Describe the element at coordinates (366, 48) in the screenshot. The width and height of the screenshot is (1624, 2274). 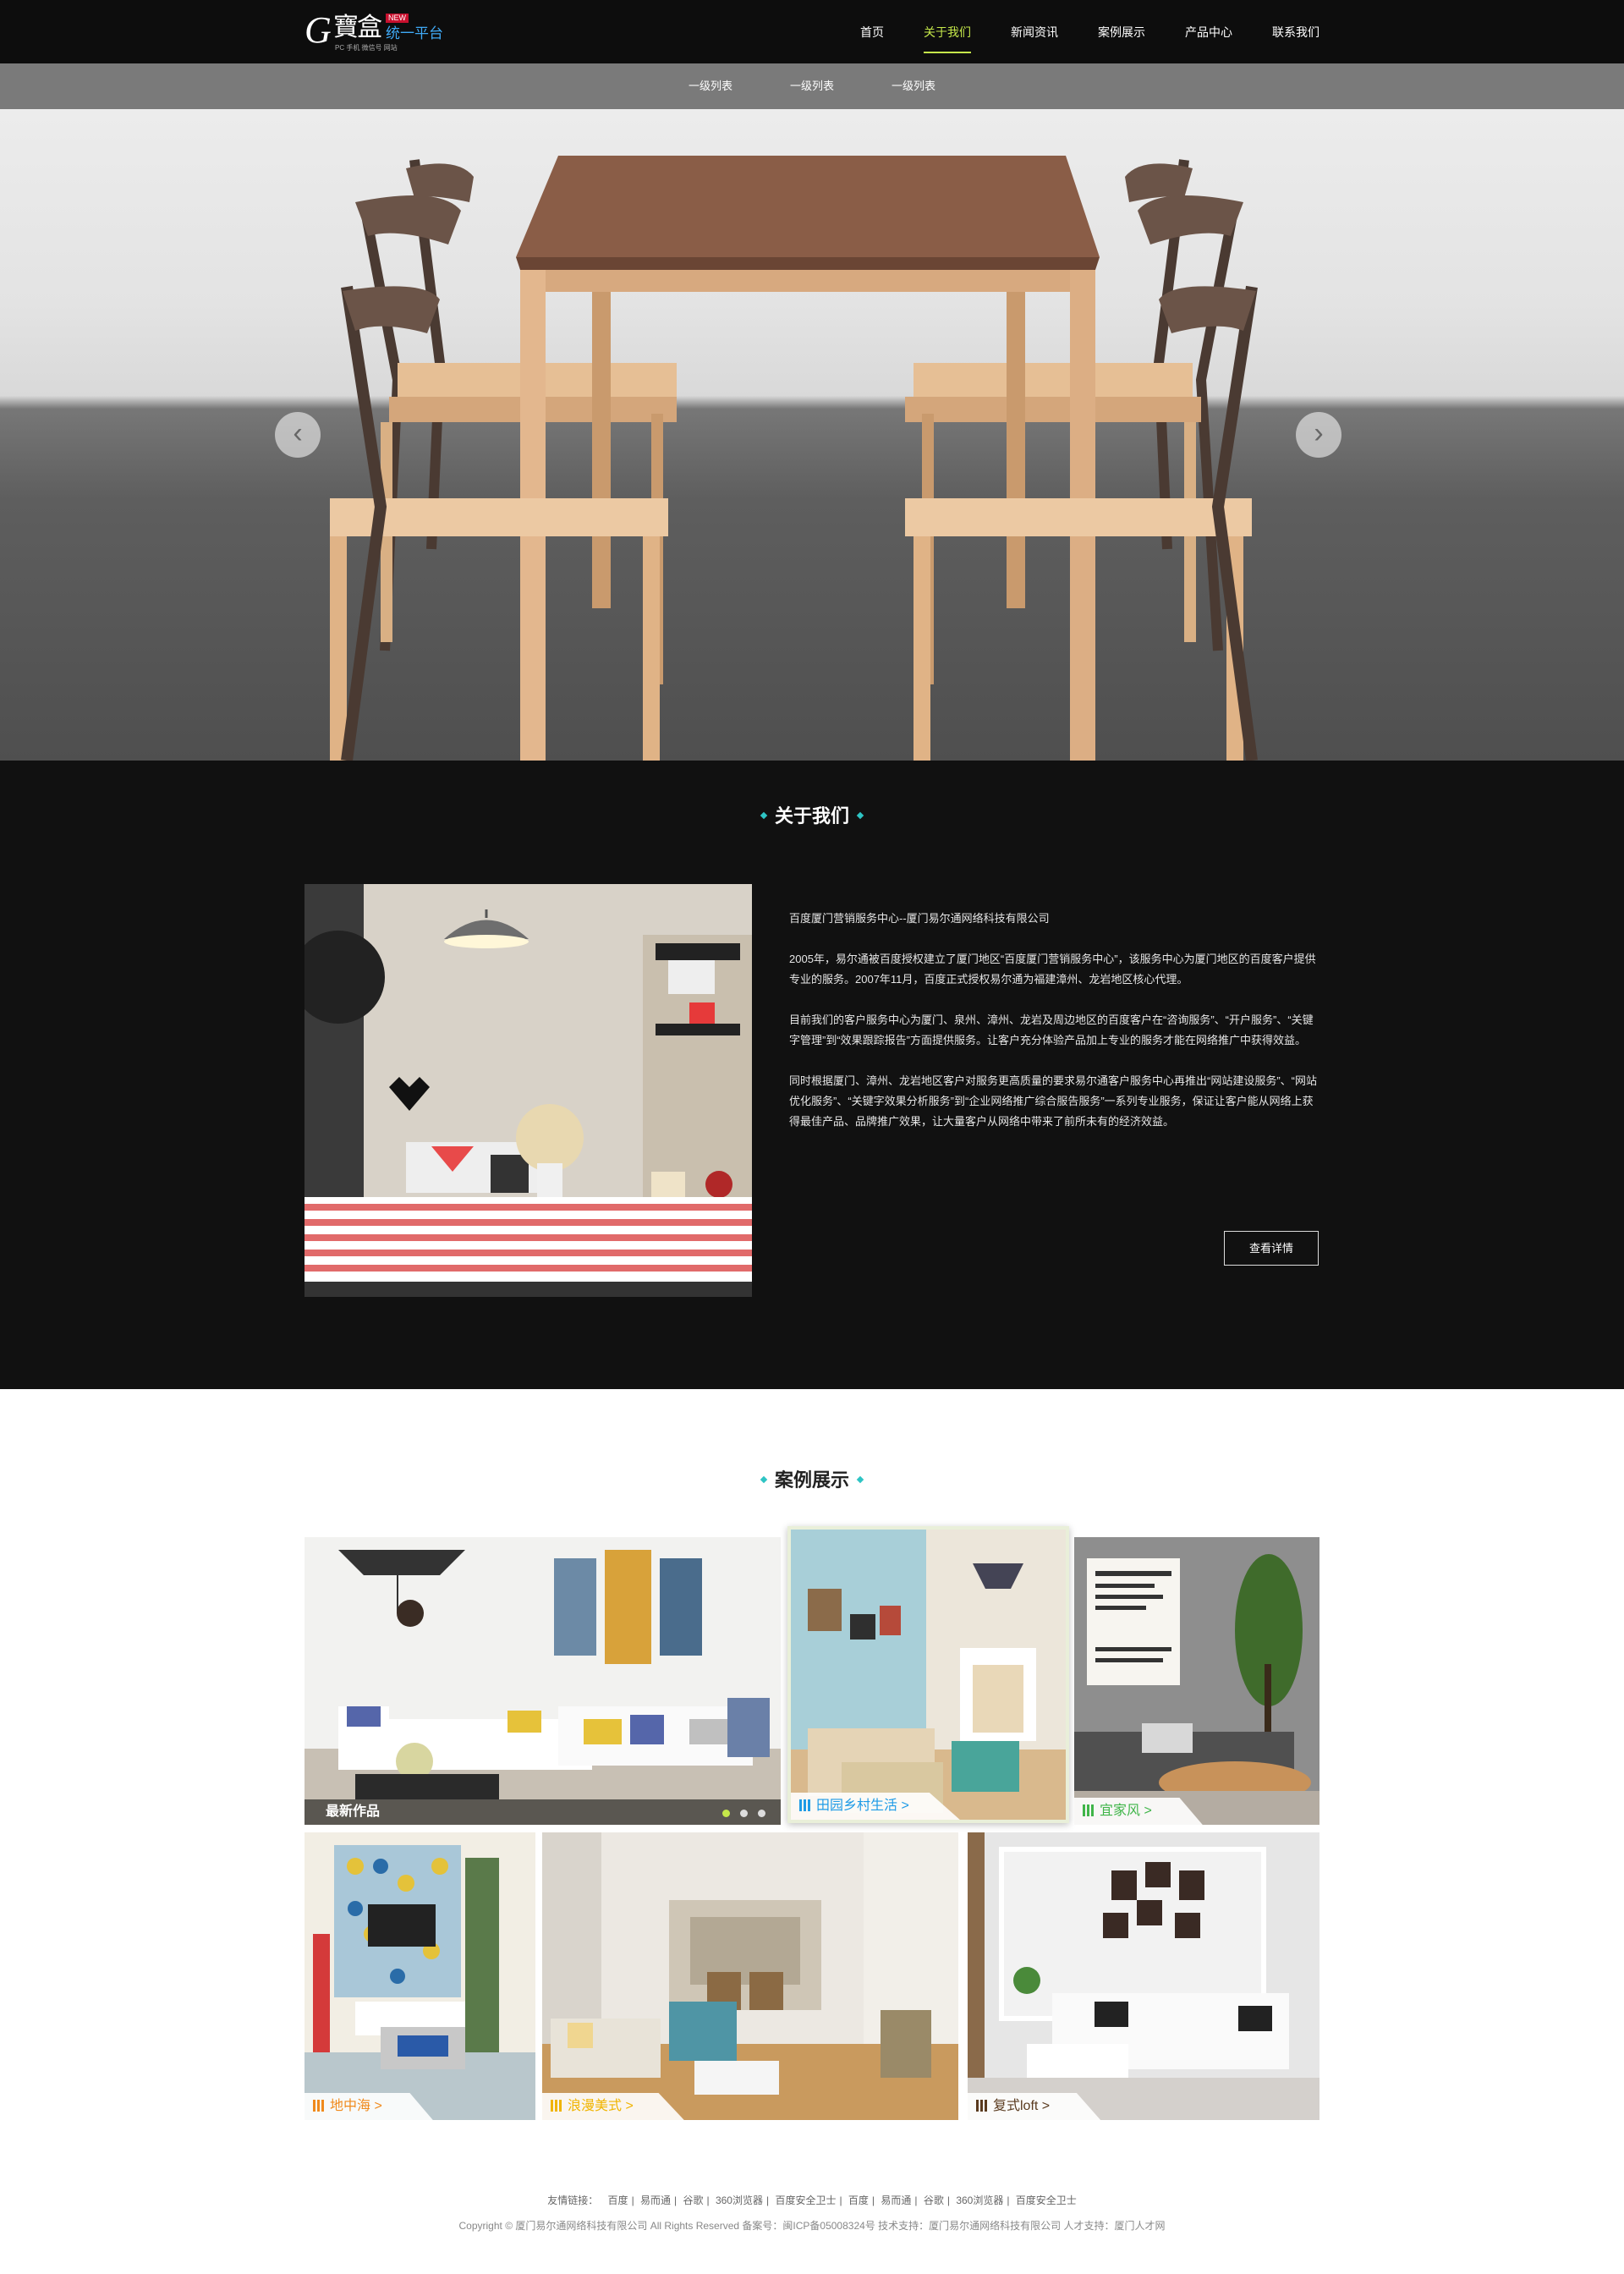
I see `logo-tagline: PC 手机 微信号 网站` at that location.